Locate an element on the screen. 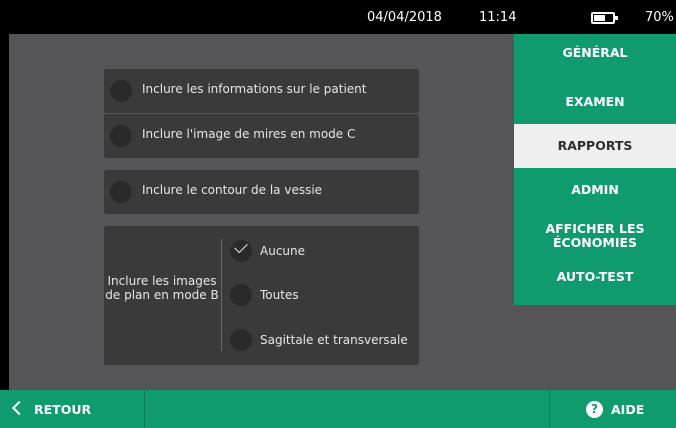  bmode-choice-sagittal-transverse: Sagittale et transversale is located at coordinates (323, 341).